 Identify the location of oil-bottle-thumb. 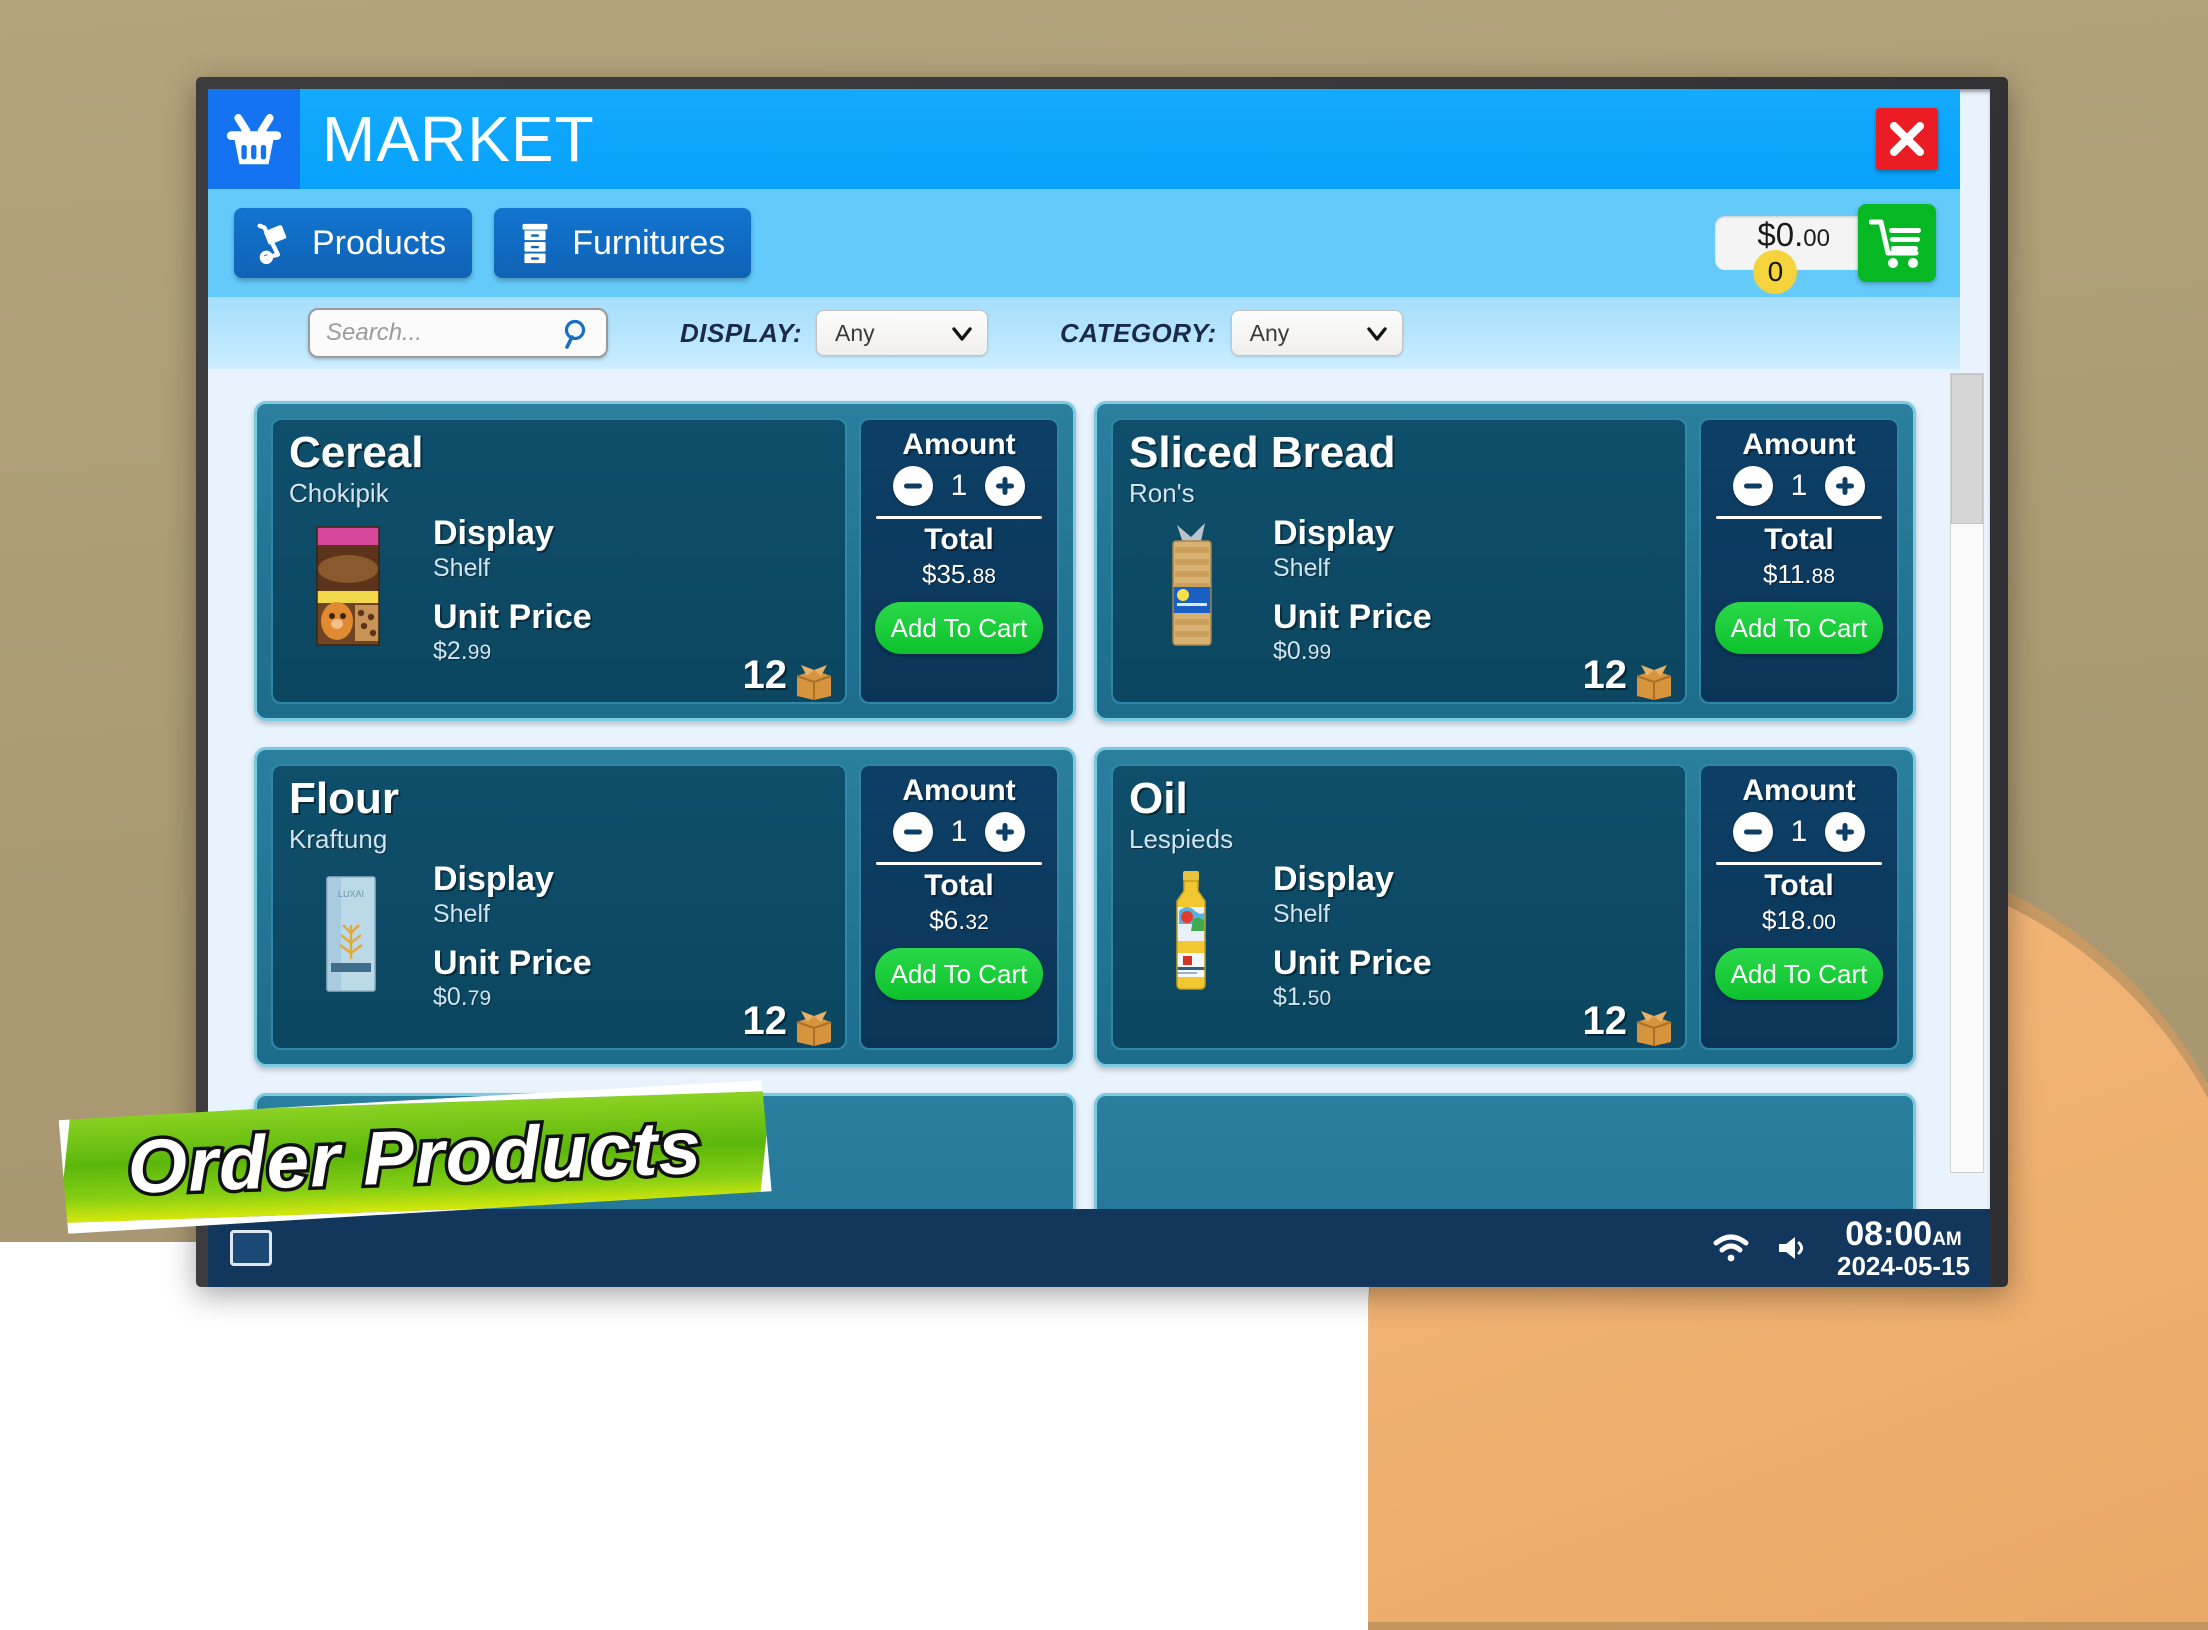
(1191, 932).